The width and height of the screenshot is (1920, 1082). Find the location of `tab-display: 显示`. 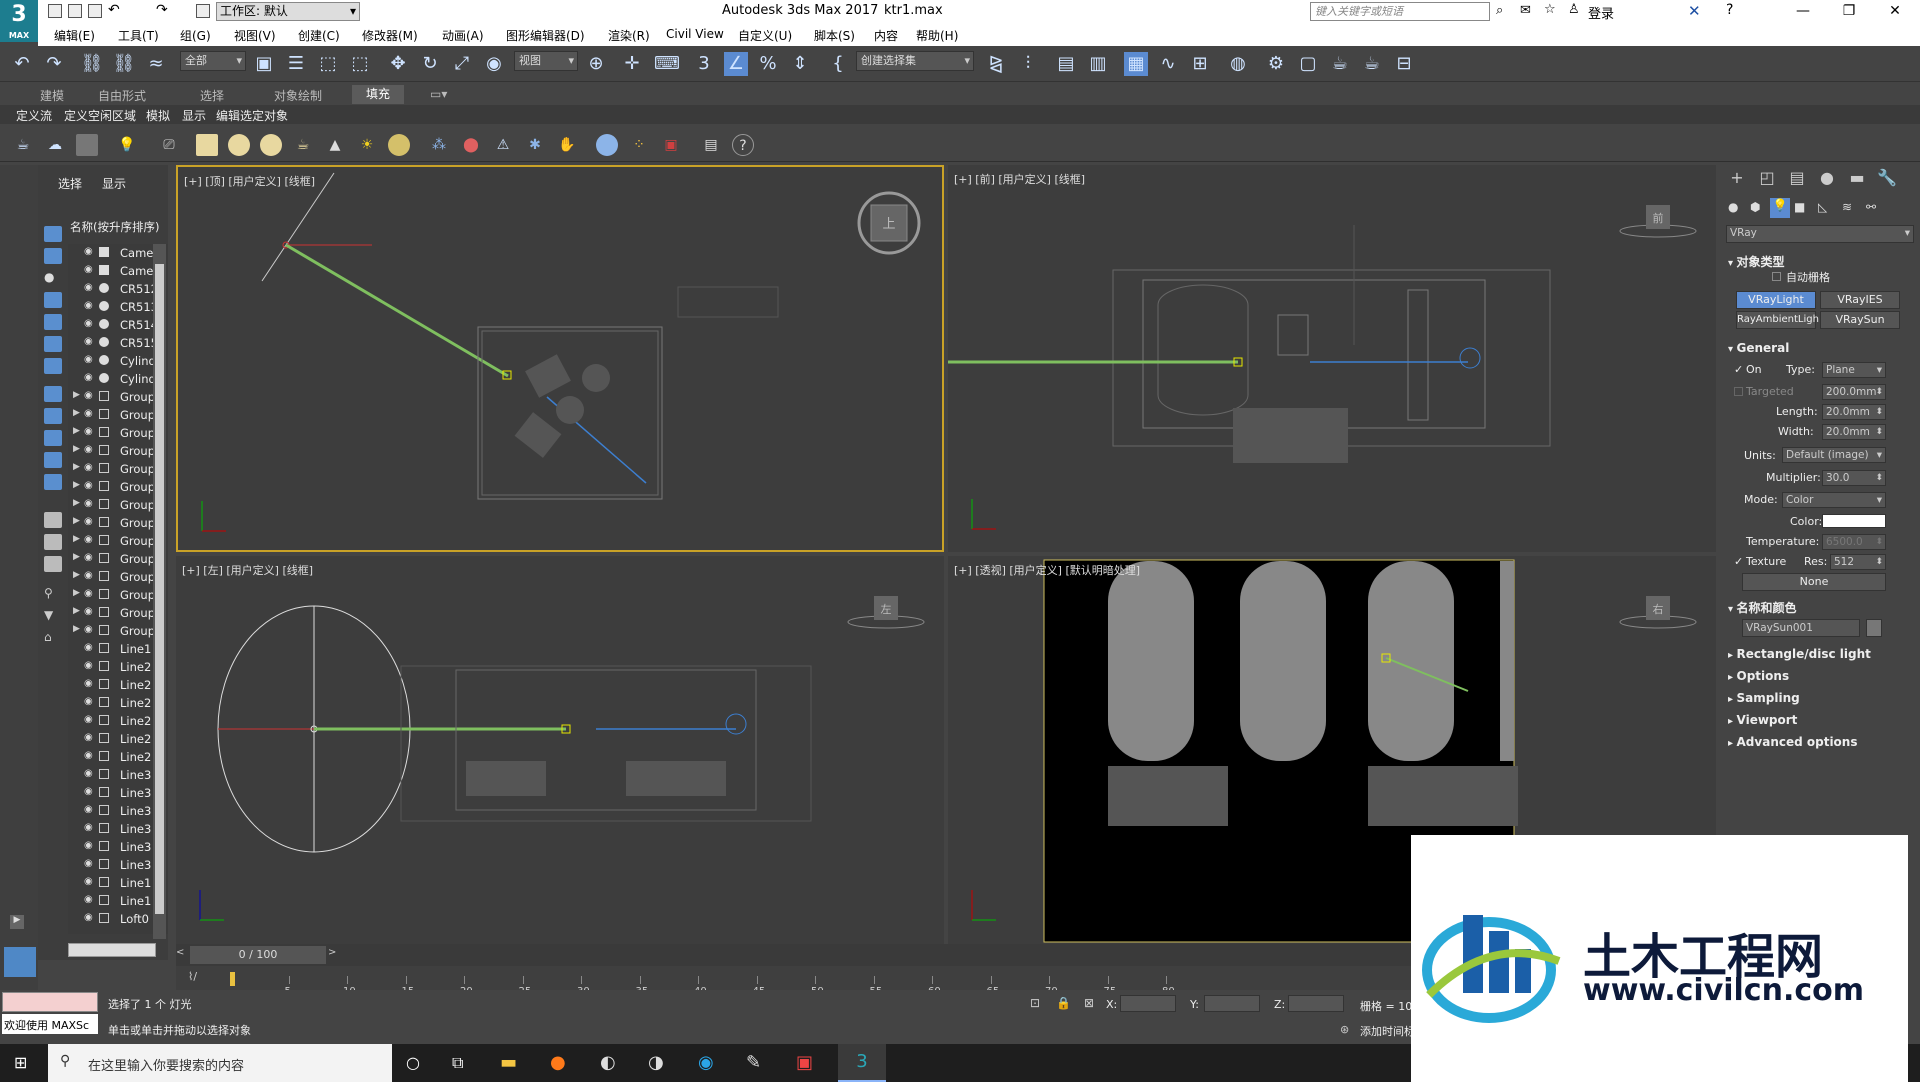

tab-display: 显示 is located at coordinates (114, 183).